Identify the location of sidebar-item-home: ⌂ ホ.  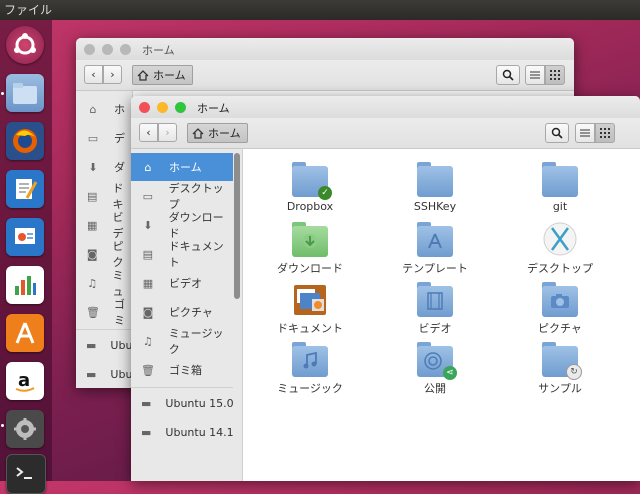
(104, 109).